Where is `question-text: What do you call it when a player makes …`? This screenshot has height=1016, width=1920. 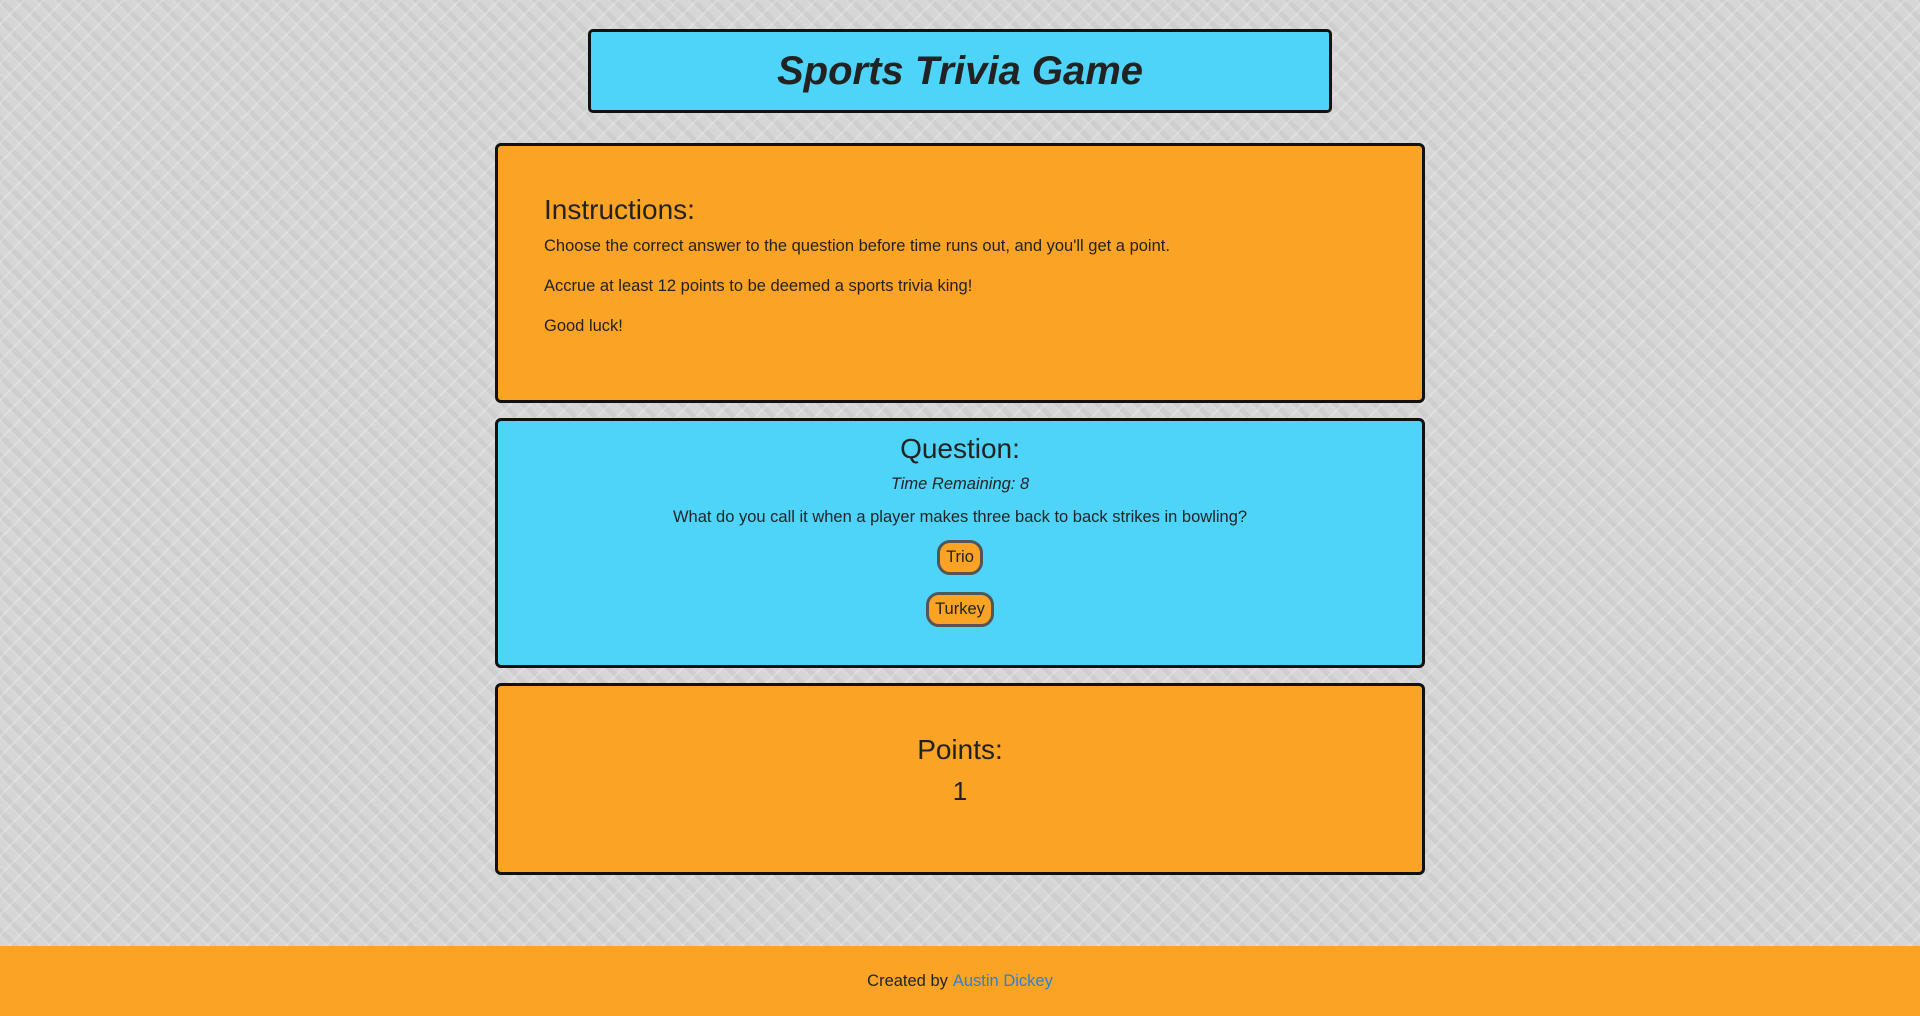 question-text: What do you call it when a player makes … is located at coordinates (960, 517).